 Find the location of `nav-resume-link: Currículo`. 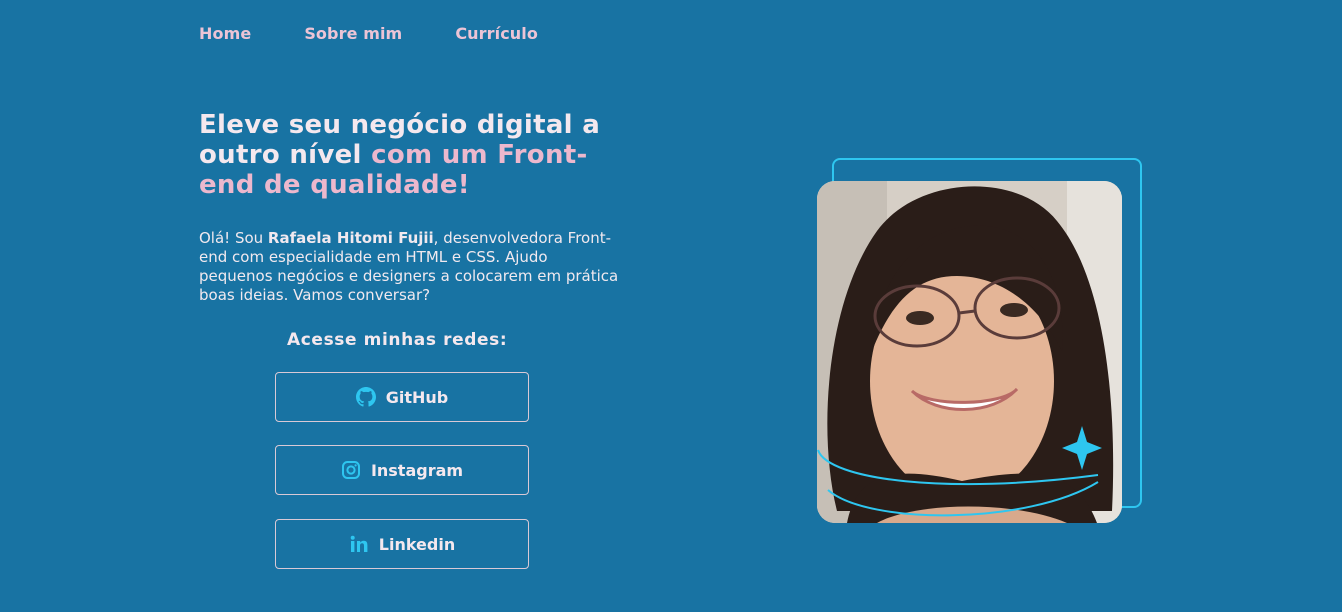

nav-resume-link: Currículo is located at coordinates (496, 33).